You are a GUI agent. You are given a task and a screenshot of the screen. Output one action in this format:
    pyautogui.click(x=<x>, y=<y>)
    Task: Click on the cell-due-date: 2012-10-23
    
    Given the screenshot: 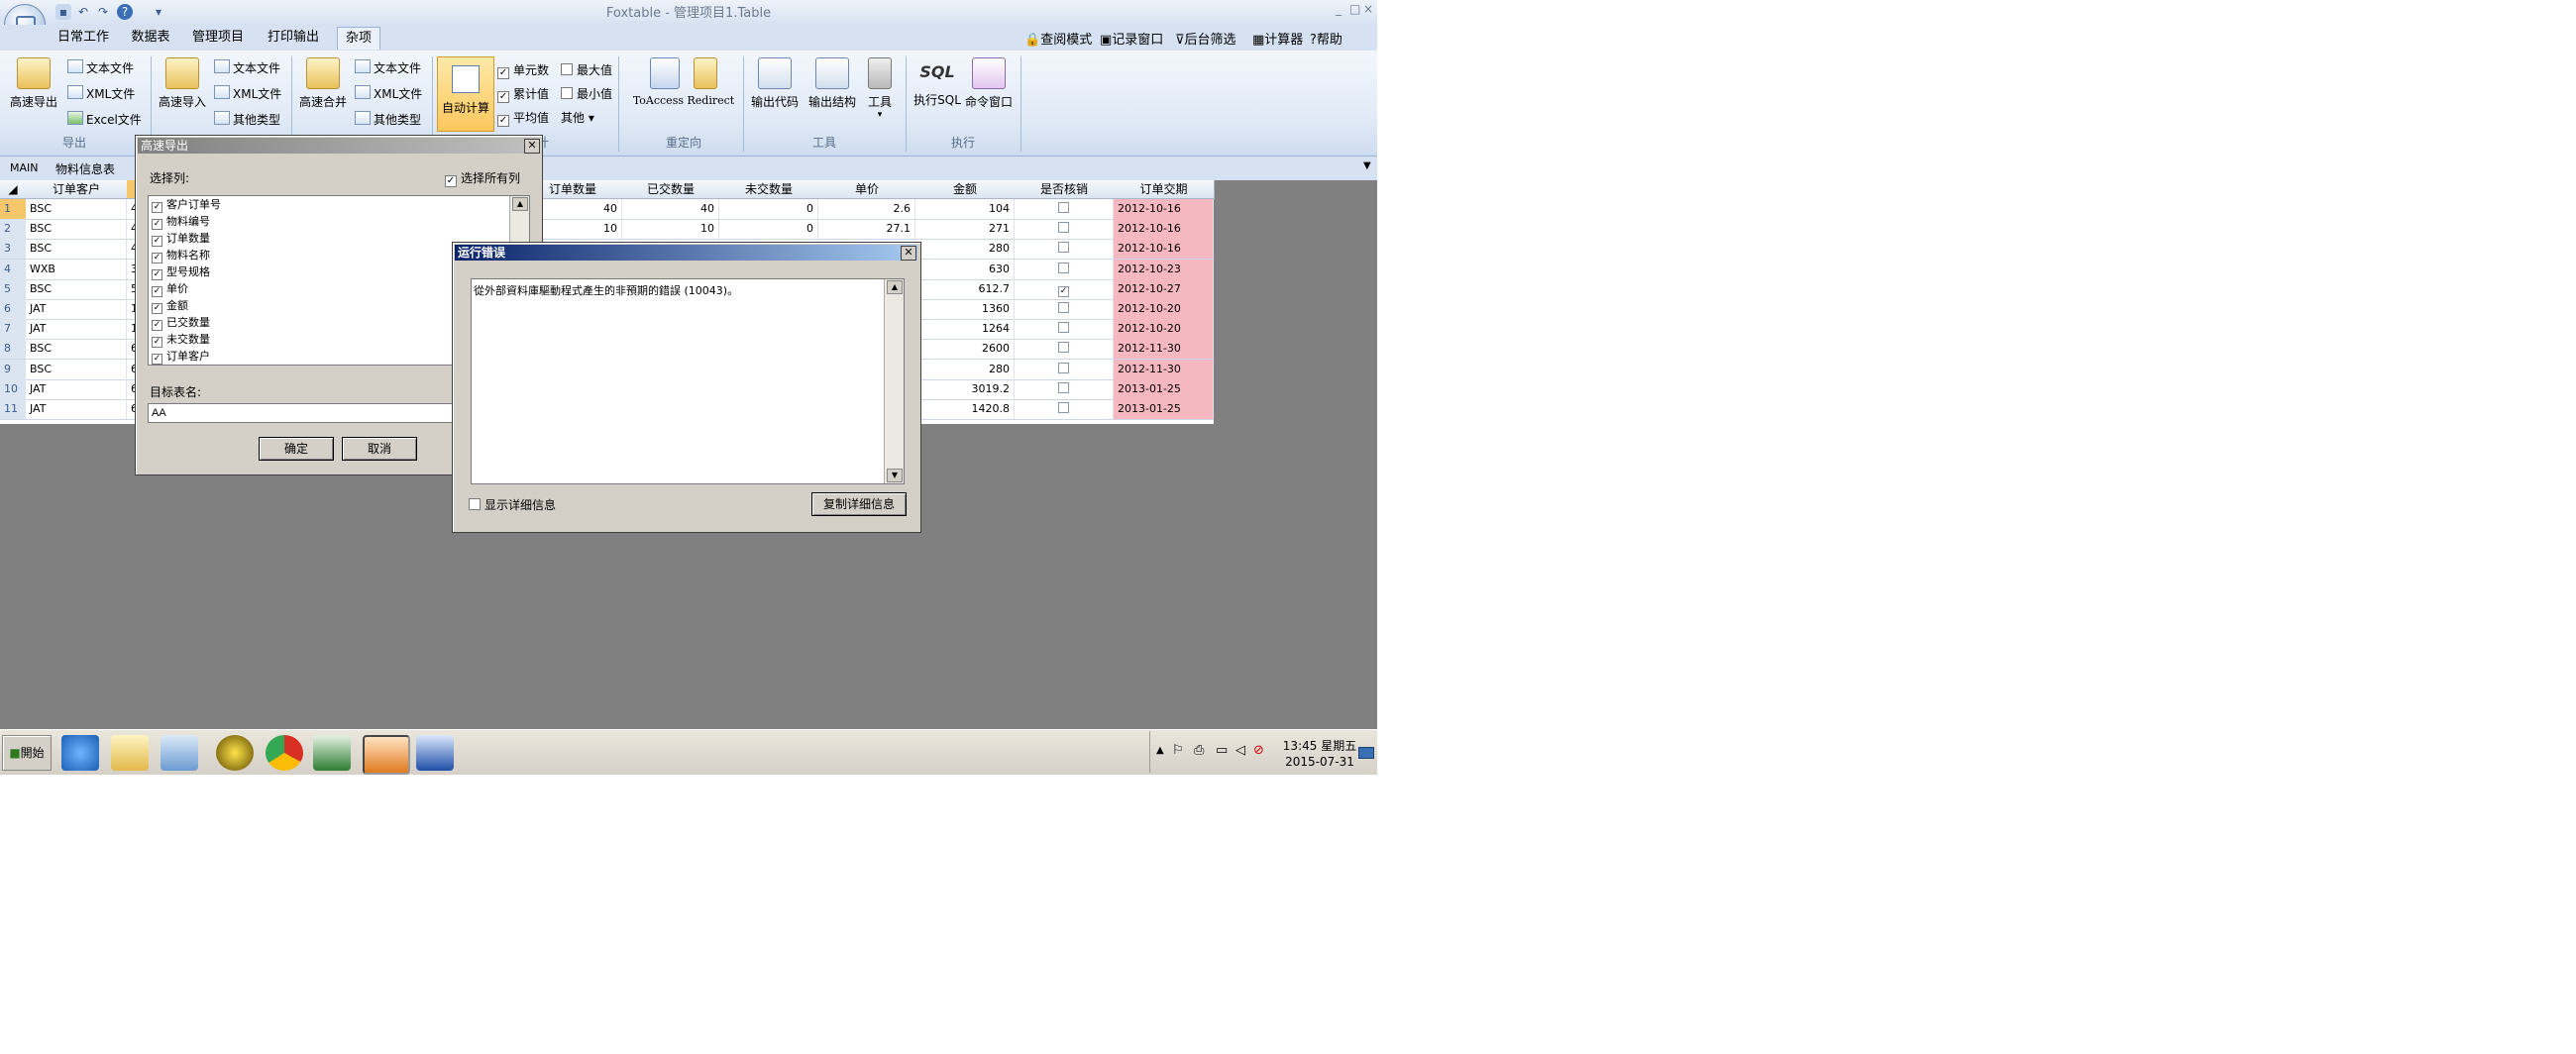 What is the action you would take?
    pyautogui.click(x=1164, y=269)
    